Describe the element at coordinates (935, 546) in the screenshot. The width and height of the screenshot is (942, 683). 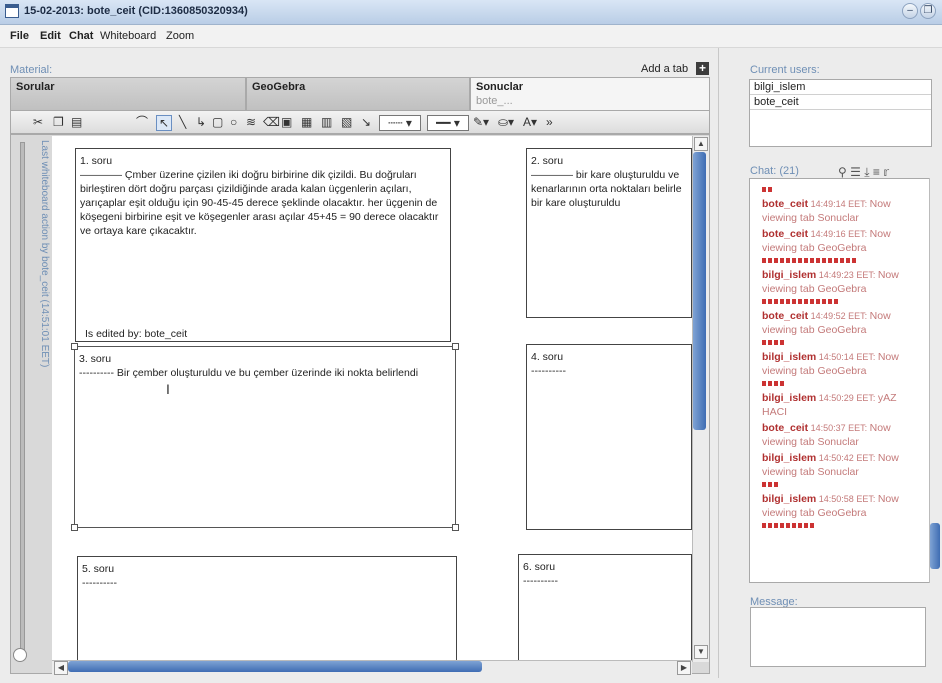
I see `chat-scroll-thumb` at that location.